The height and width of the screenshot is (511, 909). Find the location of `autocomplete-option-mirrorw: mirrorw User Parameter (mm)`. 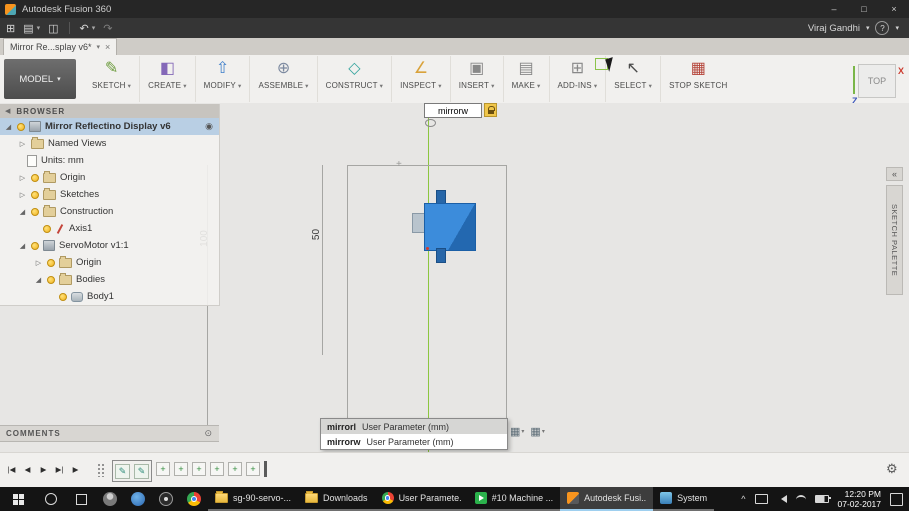

autocomplete-option-mirrorw: mirrorw User Parameter (mm) is located at coordinates (414, 441).